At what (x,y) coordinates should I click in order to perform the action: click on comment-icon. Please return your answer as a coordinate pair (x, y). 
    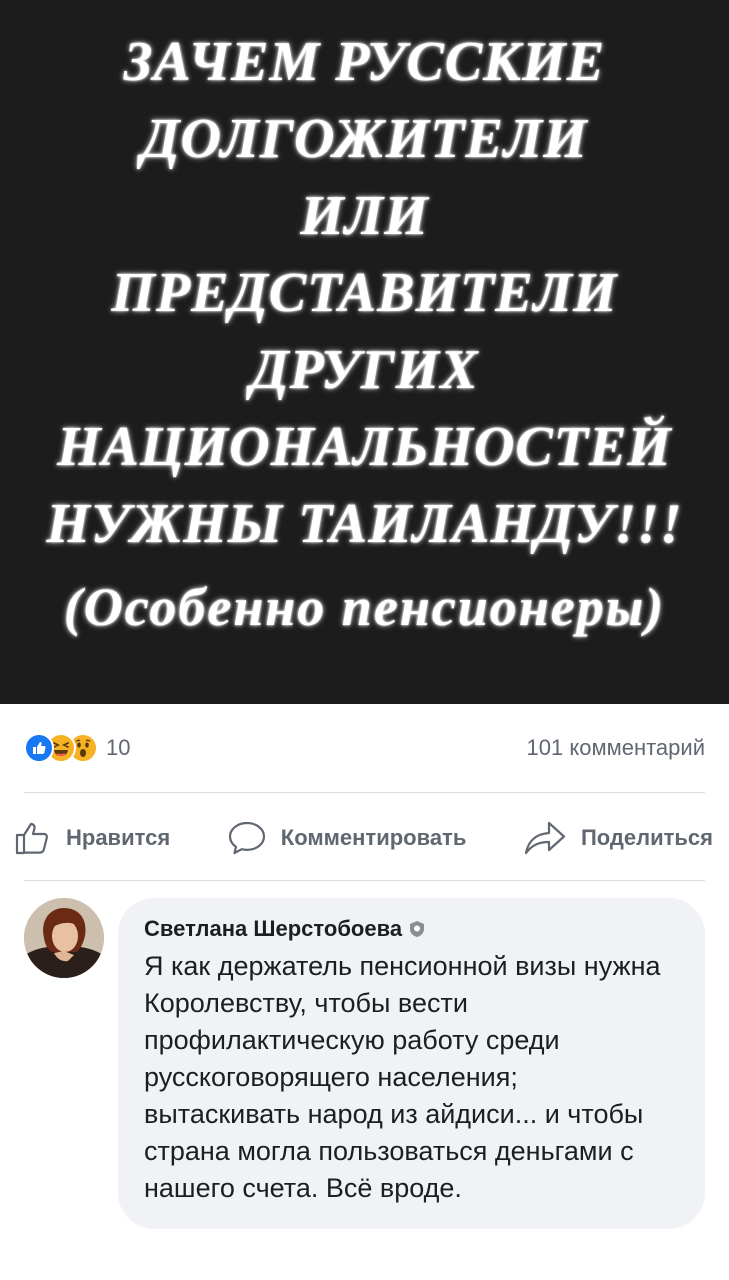
    Looking at the image, I should click on (246, 838).